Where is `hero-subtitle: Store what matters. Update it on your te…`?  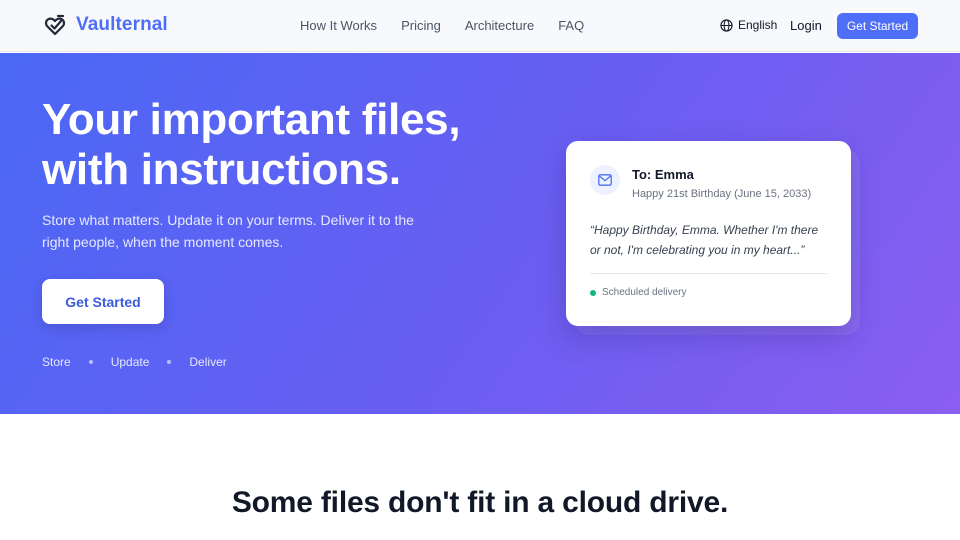
hero-subtitle: Store what matters. Update it on your te… is located at coordinates (228, 231).